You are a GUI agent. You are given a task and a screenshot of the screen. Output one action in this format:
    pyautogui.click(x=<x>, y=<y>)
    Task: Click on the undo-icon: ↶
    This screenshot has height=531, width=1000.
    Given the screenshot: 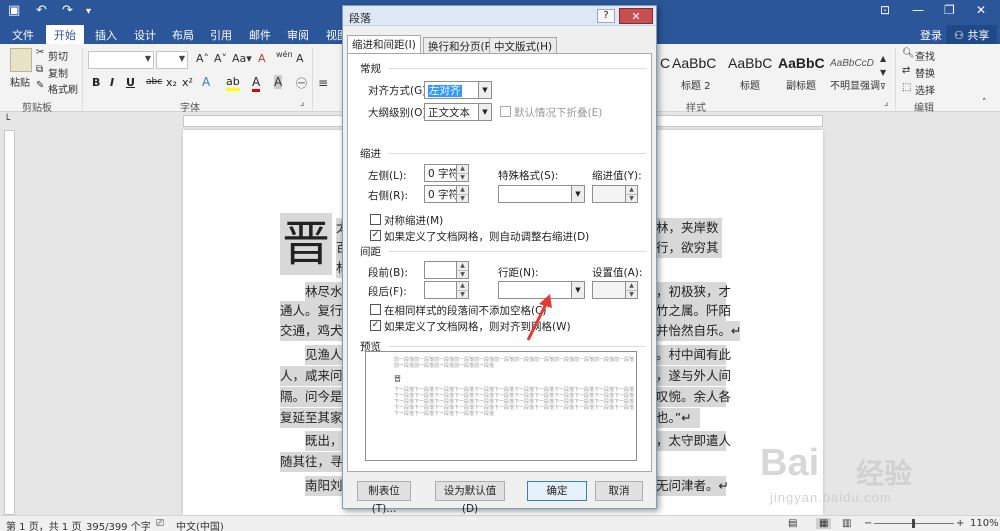 What is the action you would take?
    pyautogui.click(x=41, y=10)
    